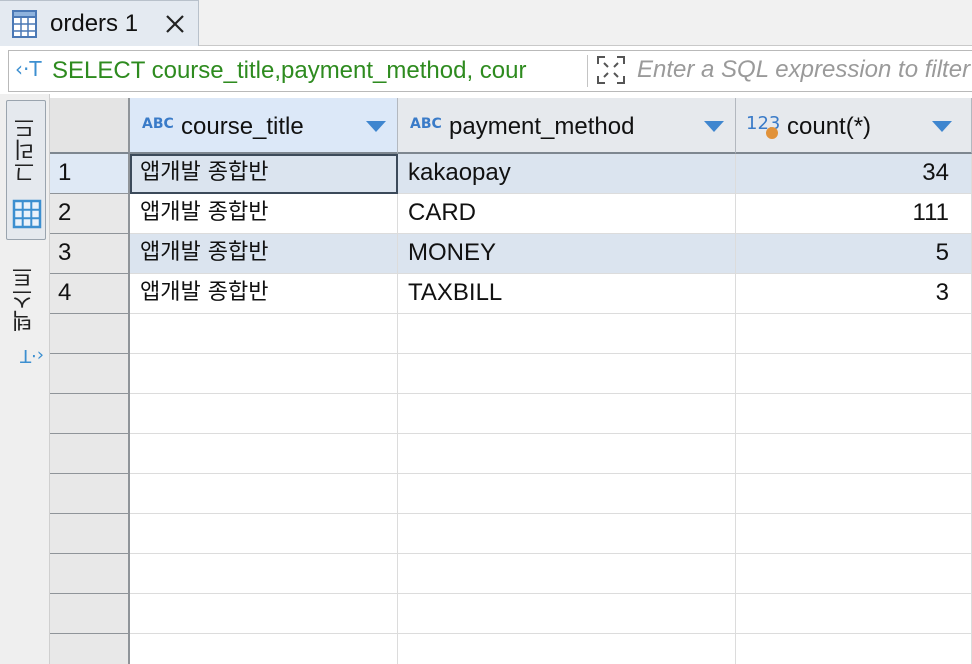 The image size is (972, 664). What do you see at coordinates (854, 174) in the screenshot?
I see `cell-count: 34` at bounding box center [854, 174].